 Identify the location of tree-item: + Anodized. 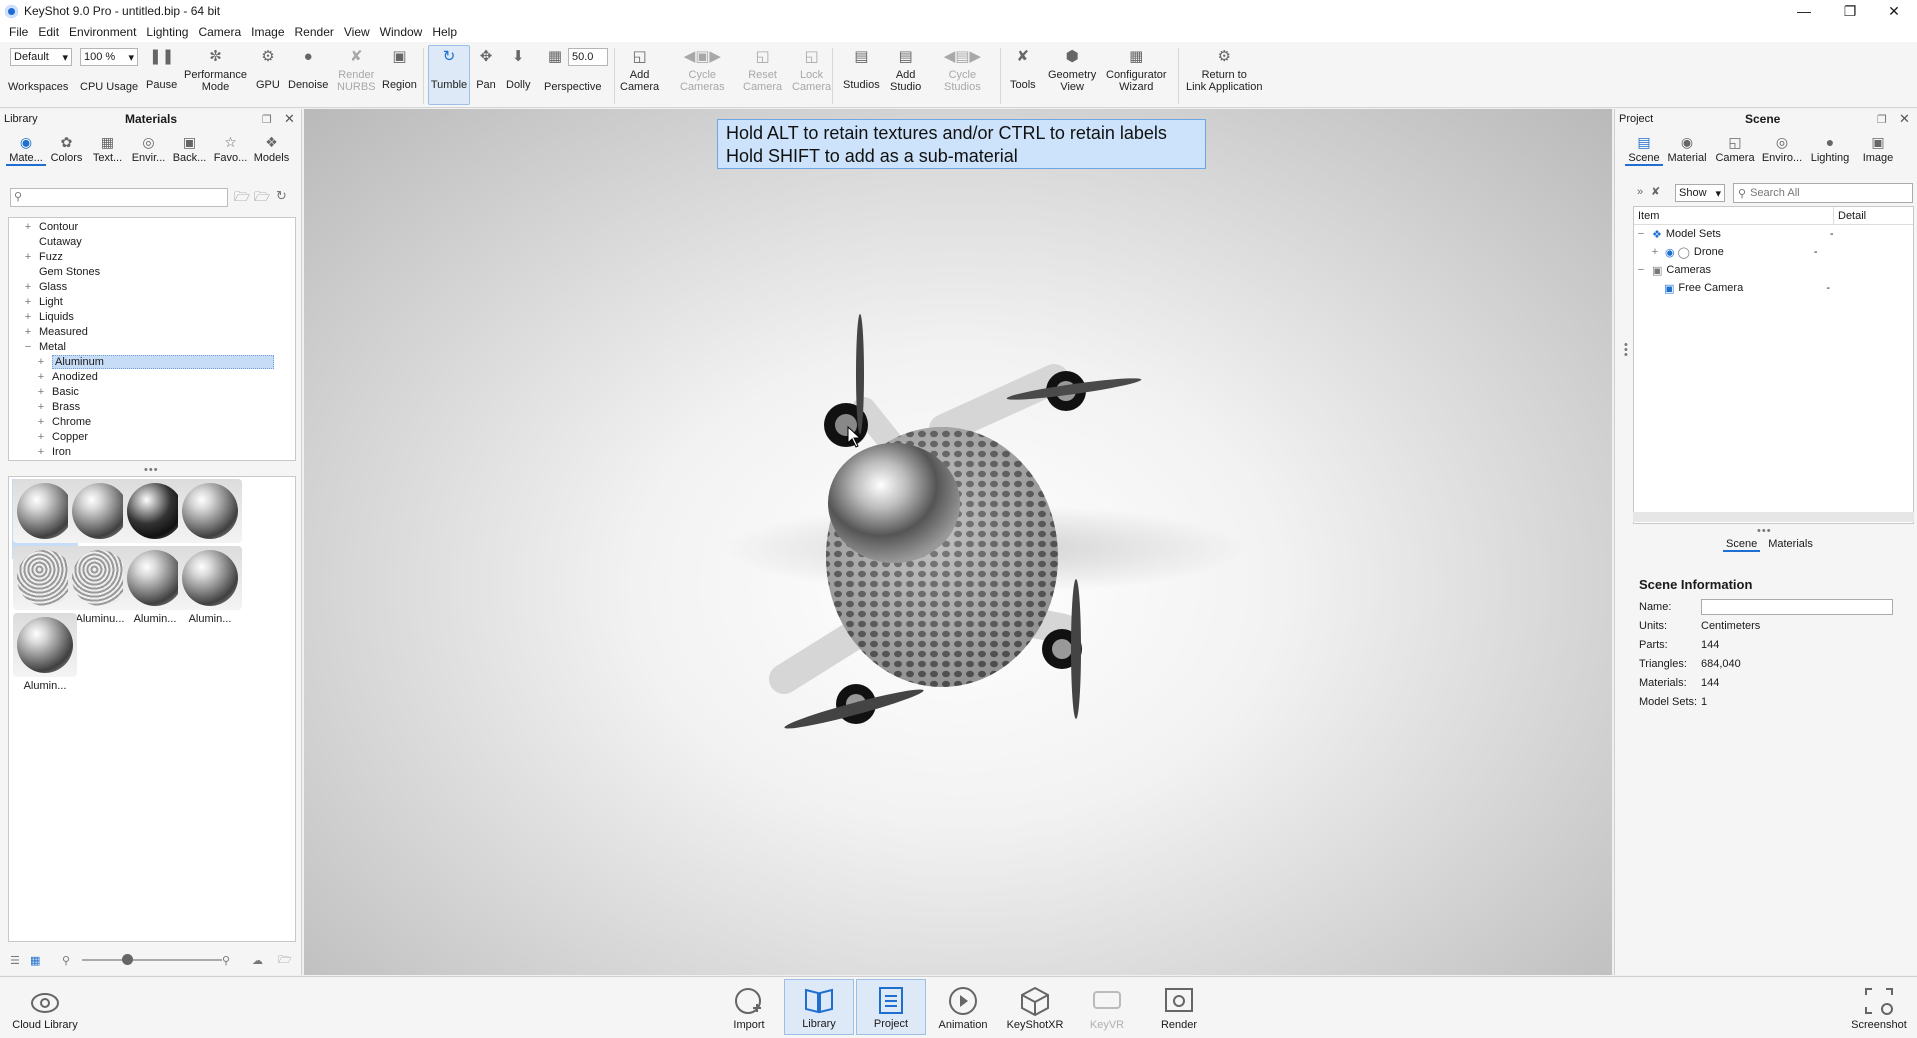
(152, 376).